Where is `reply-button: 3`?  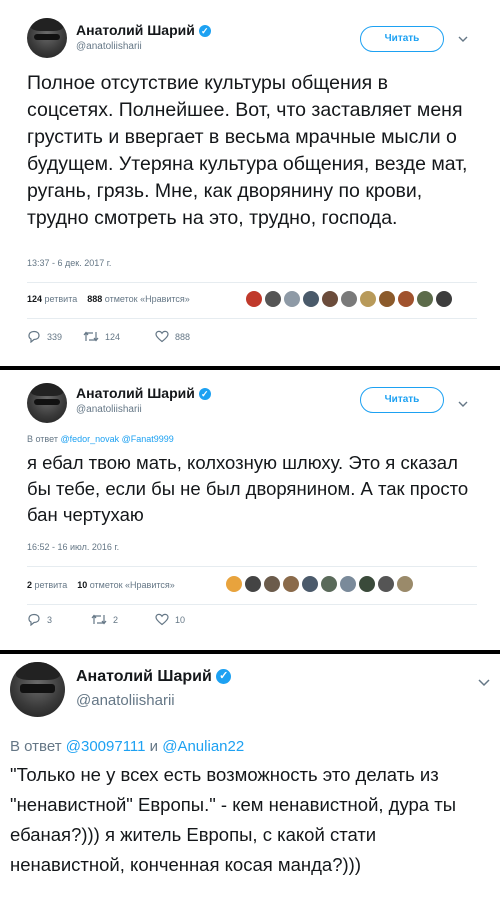 reply-button: 3 is located at coordinates (39, 619).